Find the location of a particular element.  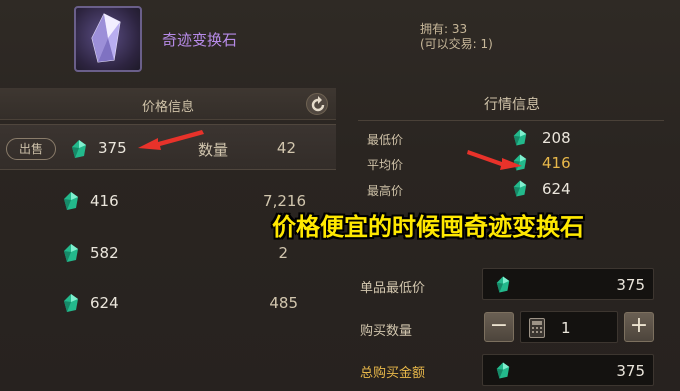

crystal-icon is located at coordinates (108, 39).